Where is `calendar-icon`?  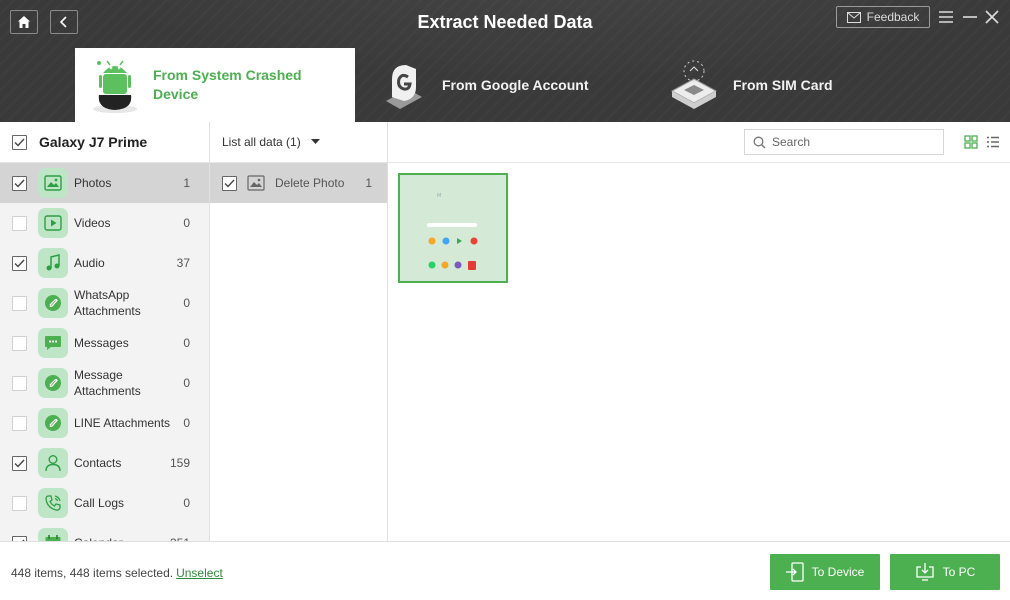 calendar-icon is located at coordinates (53, 534).